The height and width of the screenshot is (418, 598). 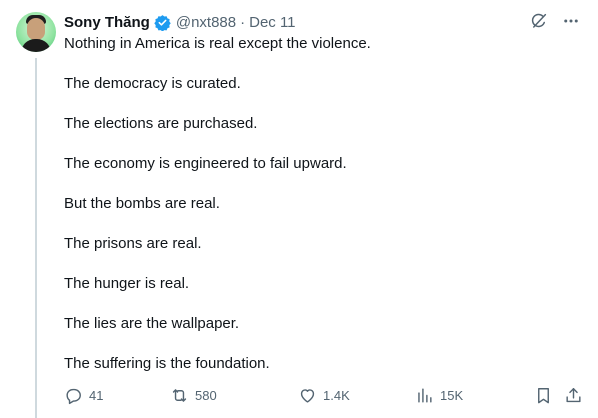 What do you see at coordinates (142, 203) in the screenshot?
I see `post-line: But the bombs are real.` at bounding box center [142, 203].